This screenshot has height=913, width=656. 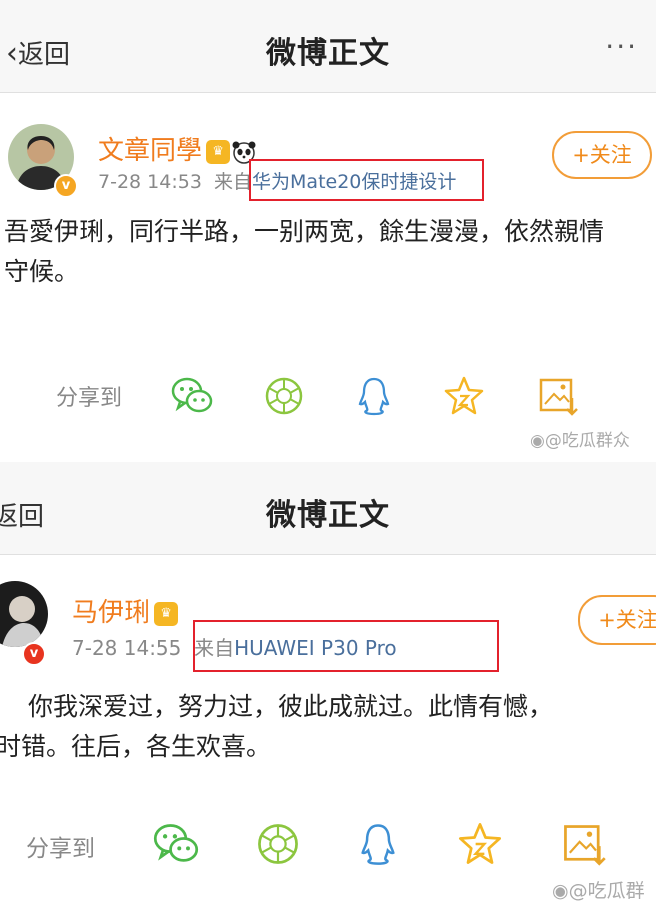 What do you see at coordinates (150, 182) in the screenshot?
I see `post-time: 7-28 14:53` at bounding box center [150, 182].